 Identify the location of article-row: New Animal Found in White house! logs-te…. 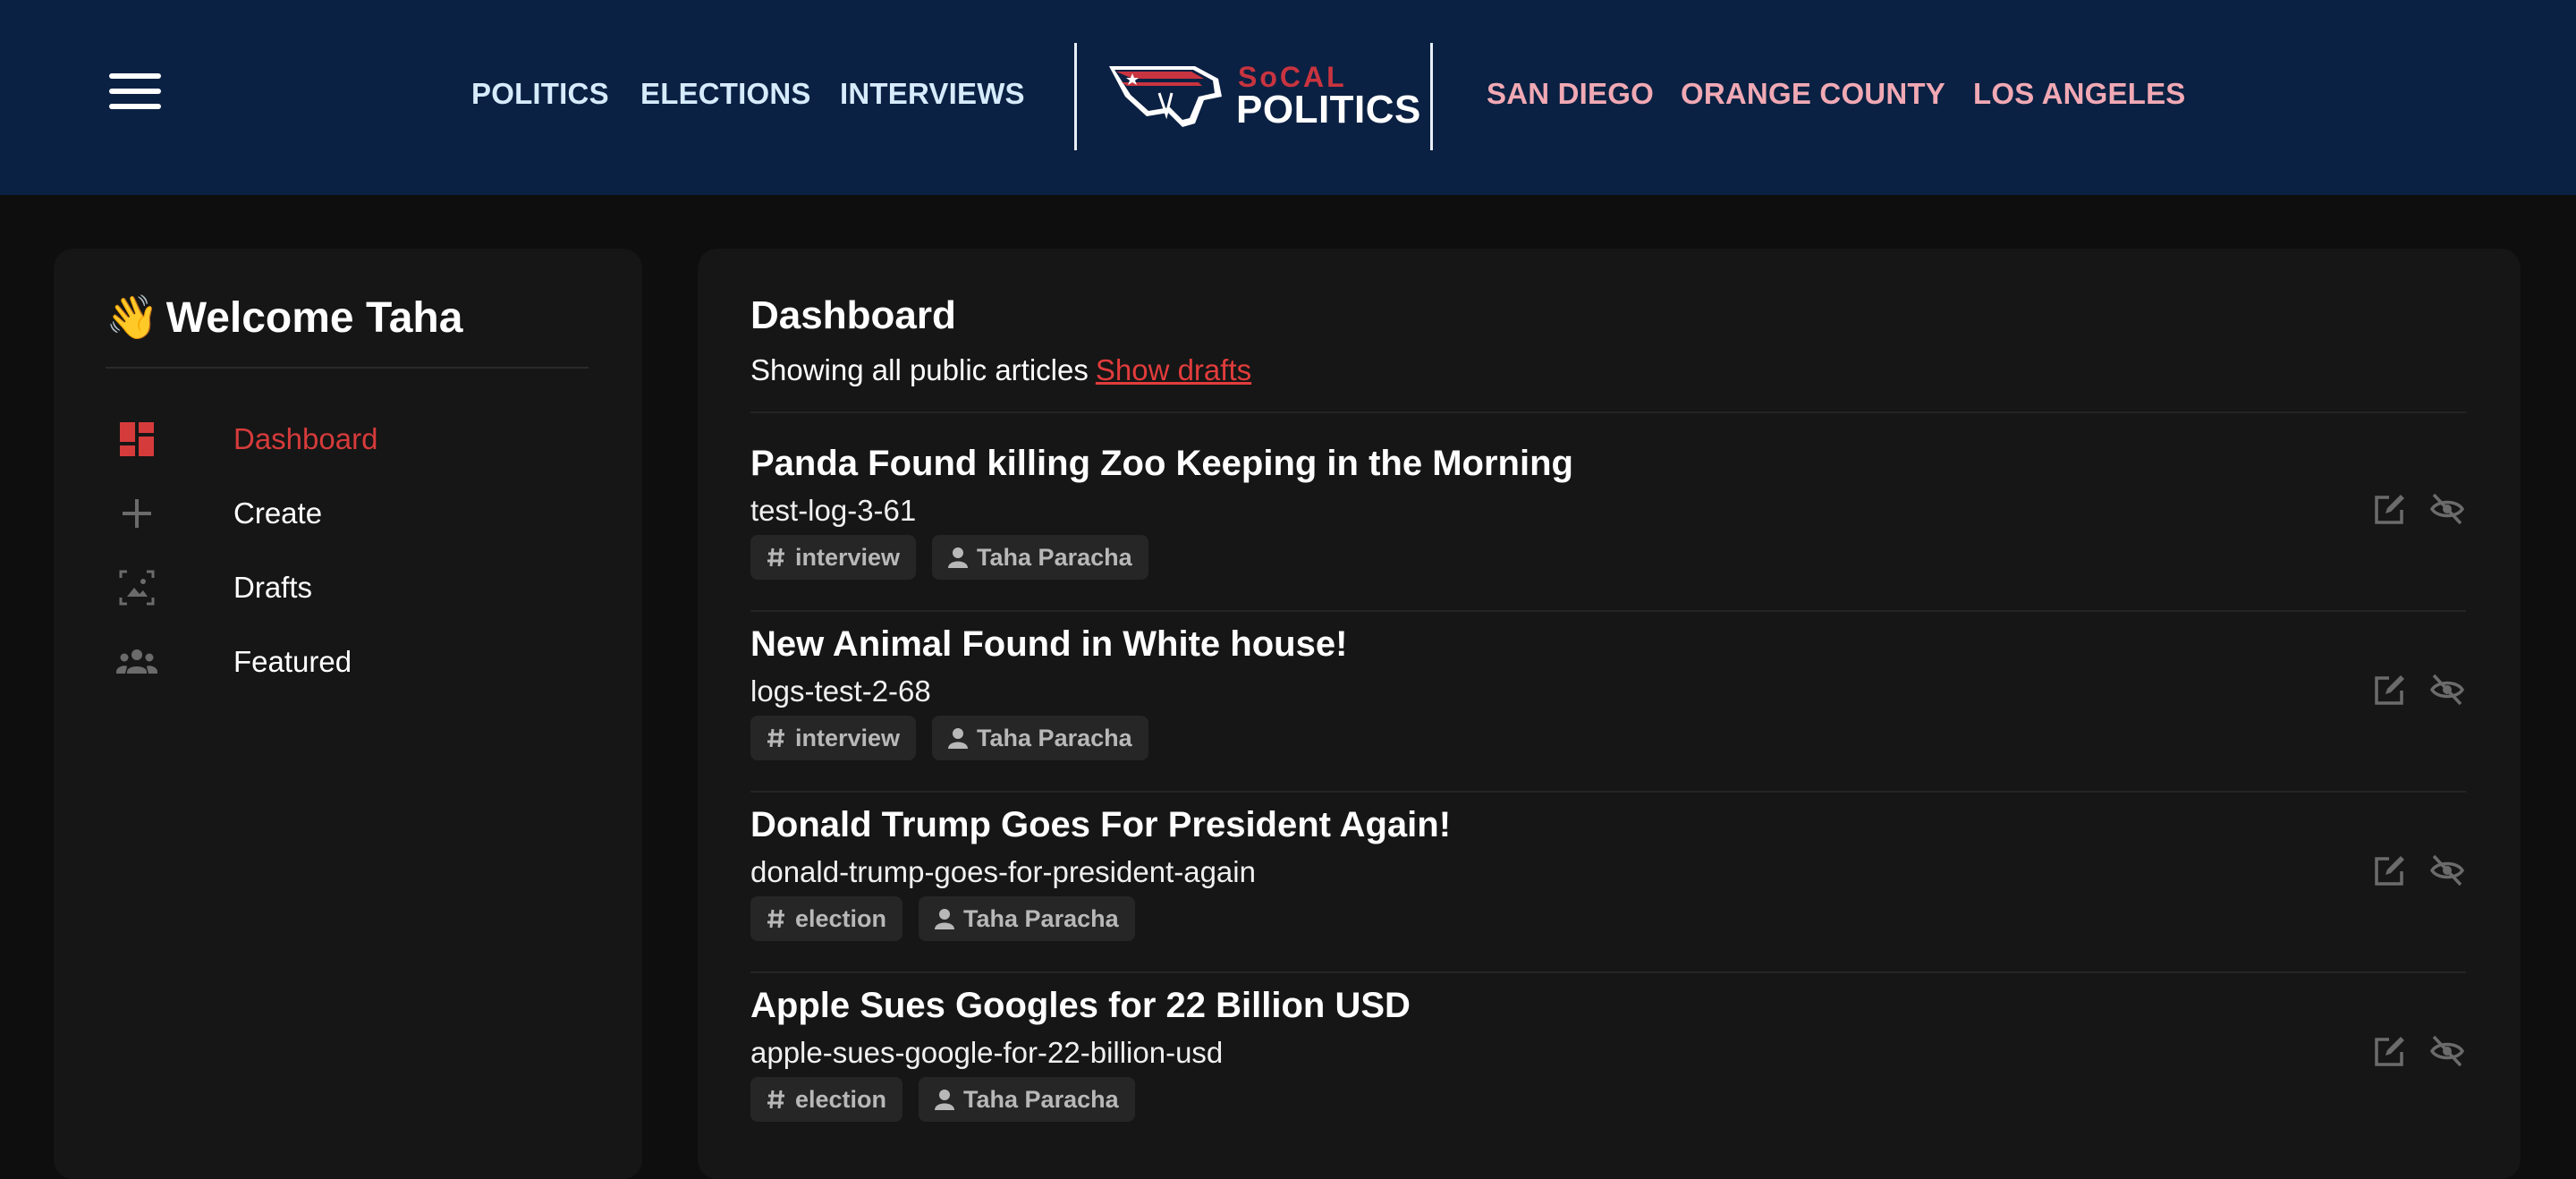
(1608, 714).